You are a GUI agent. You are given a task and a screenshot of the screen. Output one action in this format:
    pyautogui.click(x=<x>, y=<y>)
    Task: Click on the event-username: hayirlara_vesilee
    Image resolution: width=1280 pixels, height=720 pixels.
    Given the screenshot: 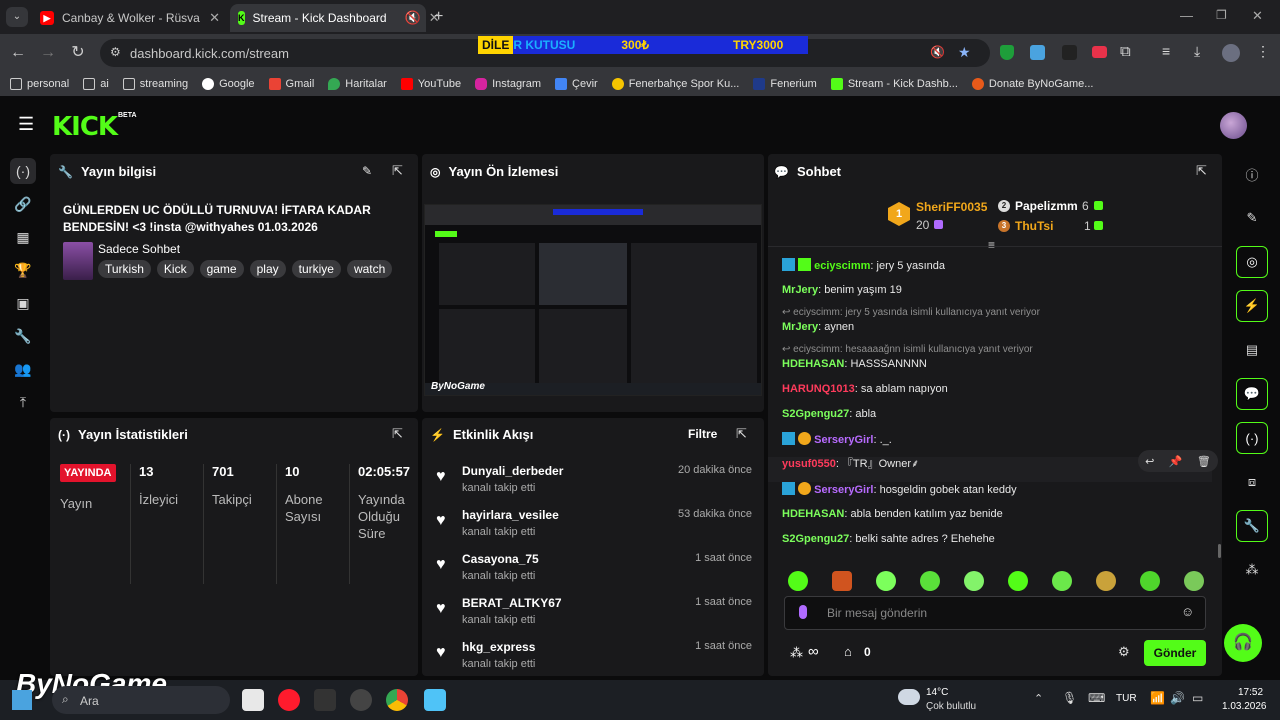 What is the action you would take?
    pyautogui.click(x=510, y=515)
    